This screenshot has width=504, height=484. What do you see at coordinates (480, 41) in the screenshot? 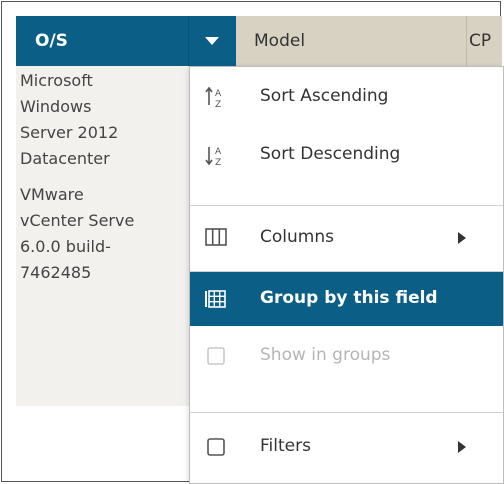
I see `column-header-cpu-label: CP` at bounding box center [480, 41].